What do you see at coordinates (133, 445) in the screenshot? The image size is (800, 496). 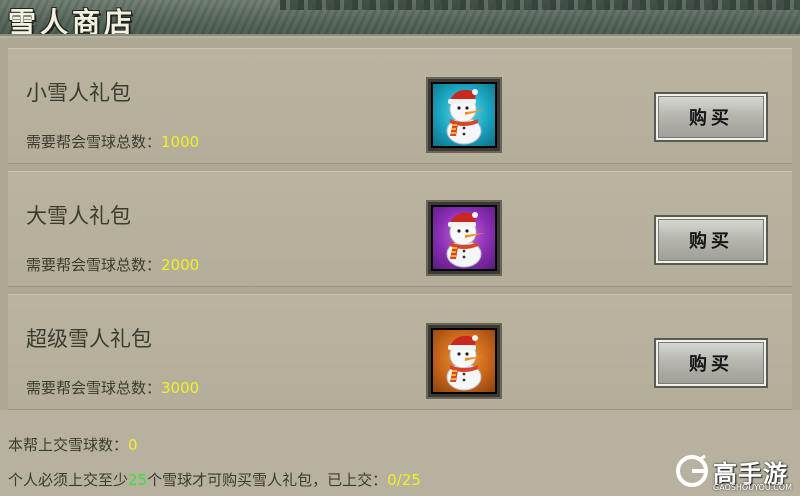 I see `guild-total-value: 0` at bounding box center [133, 445].